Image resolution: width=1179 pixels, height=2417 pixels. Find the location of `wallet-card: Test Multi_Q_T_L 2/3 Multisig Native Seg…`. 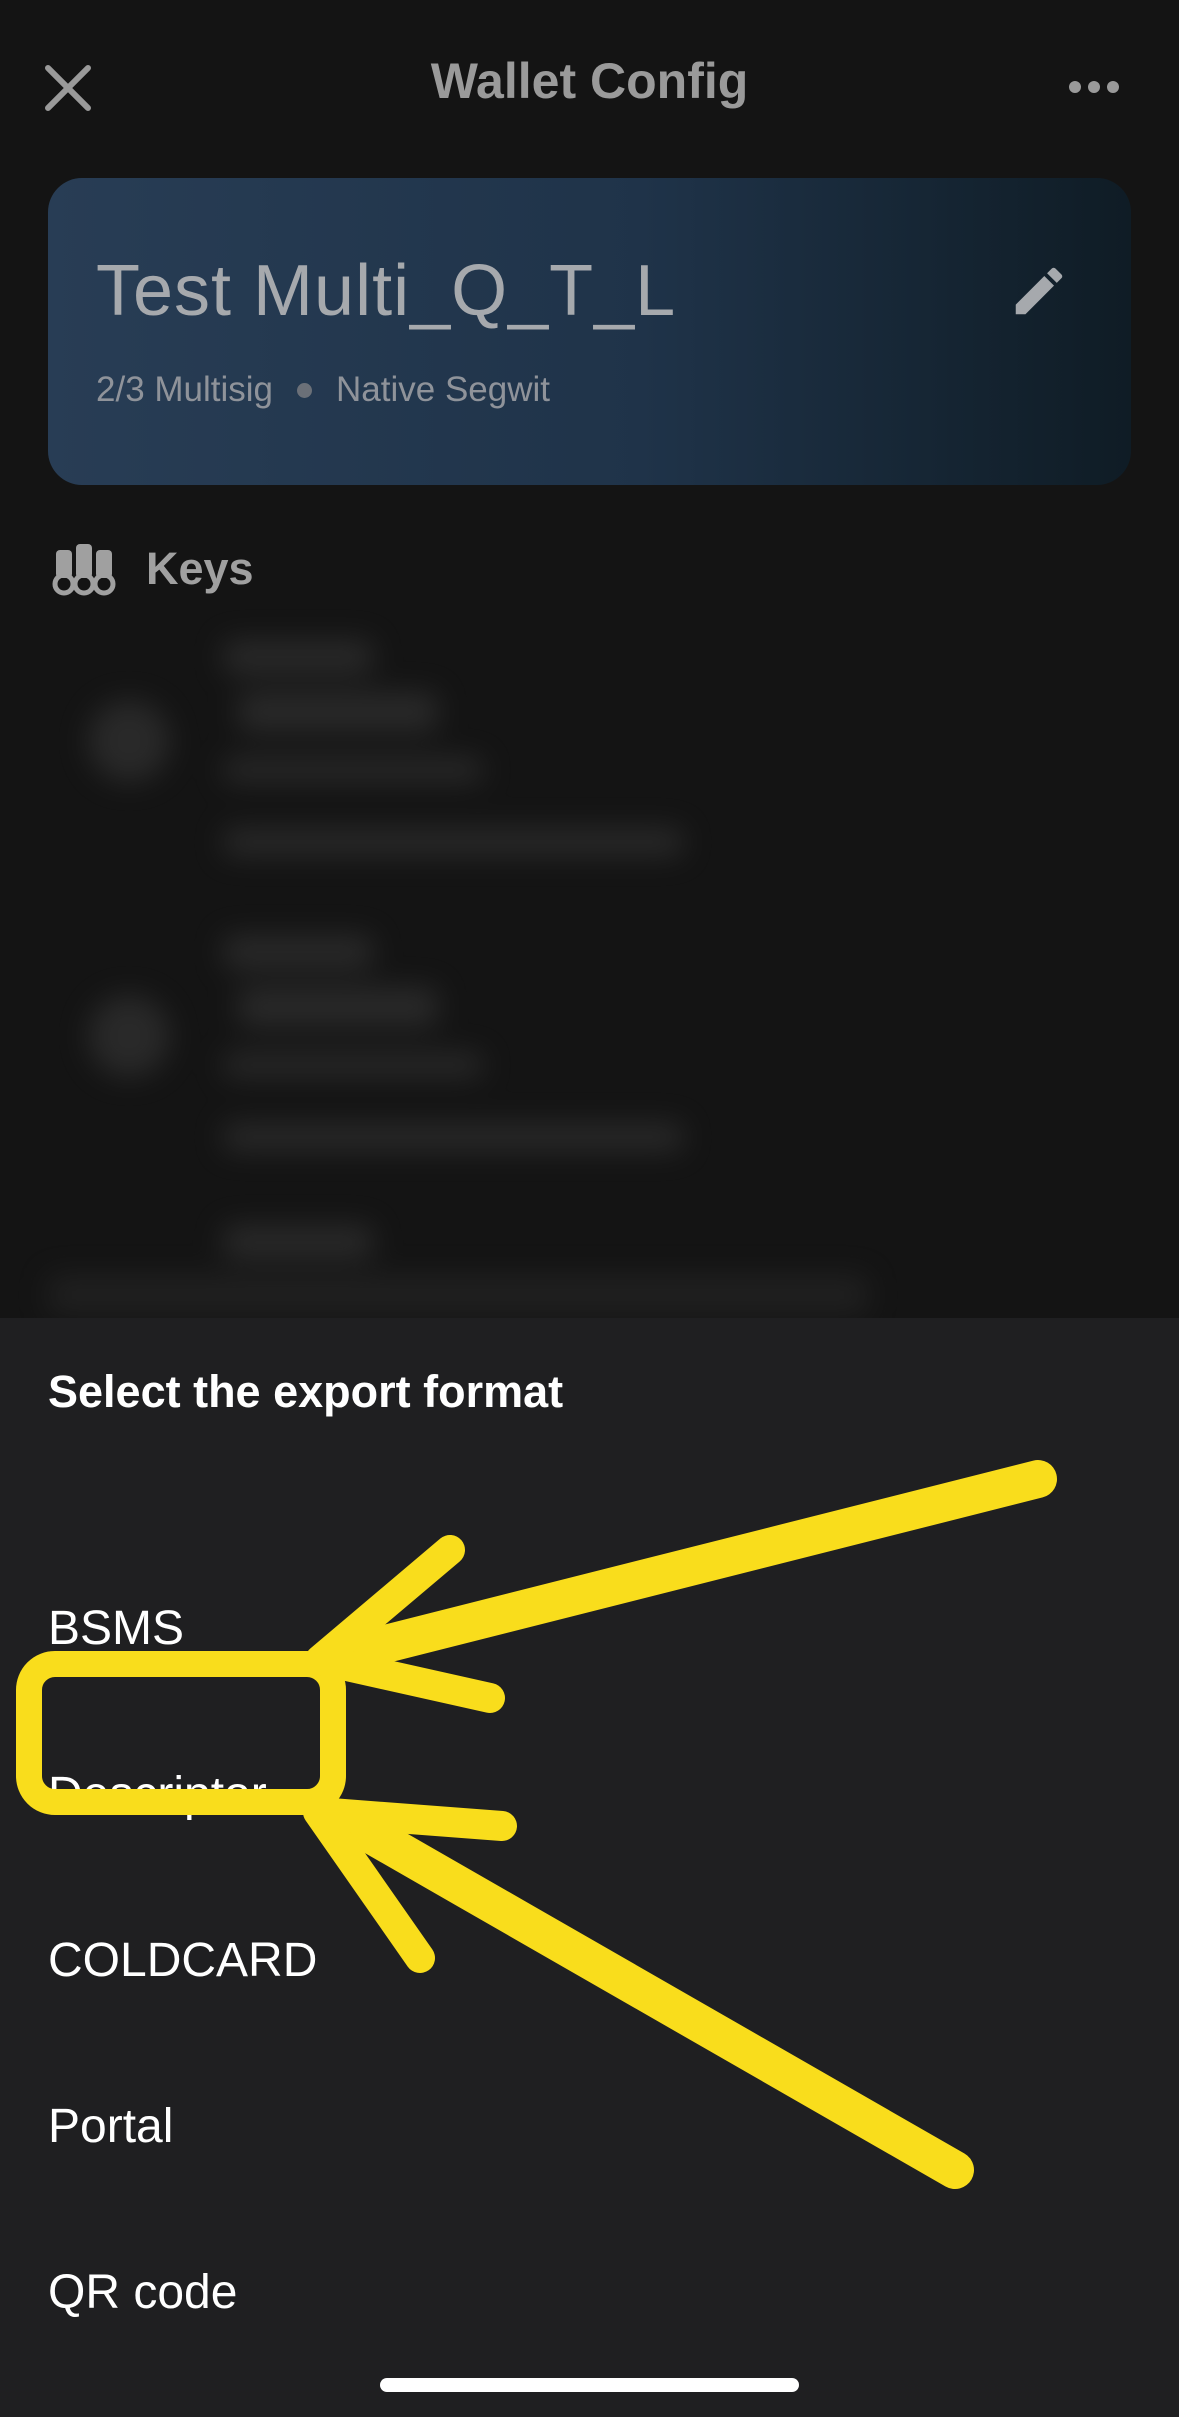

wallet-card: Test Multi_Q_T_L 2/3 Multisig Native Seg… is located at coordinates (589, 331).